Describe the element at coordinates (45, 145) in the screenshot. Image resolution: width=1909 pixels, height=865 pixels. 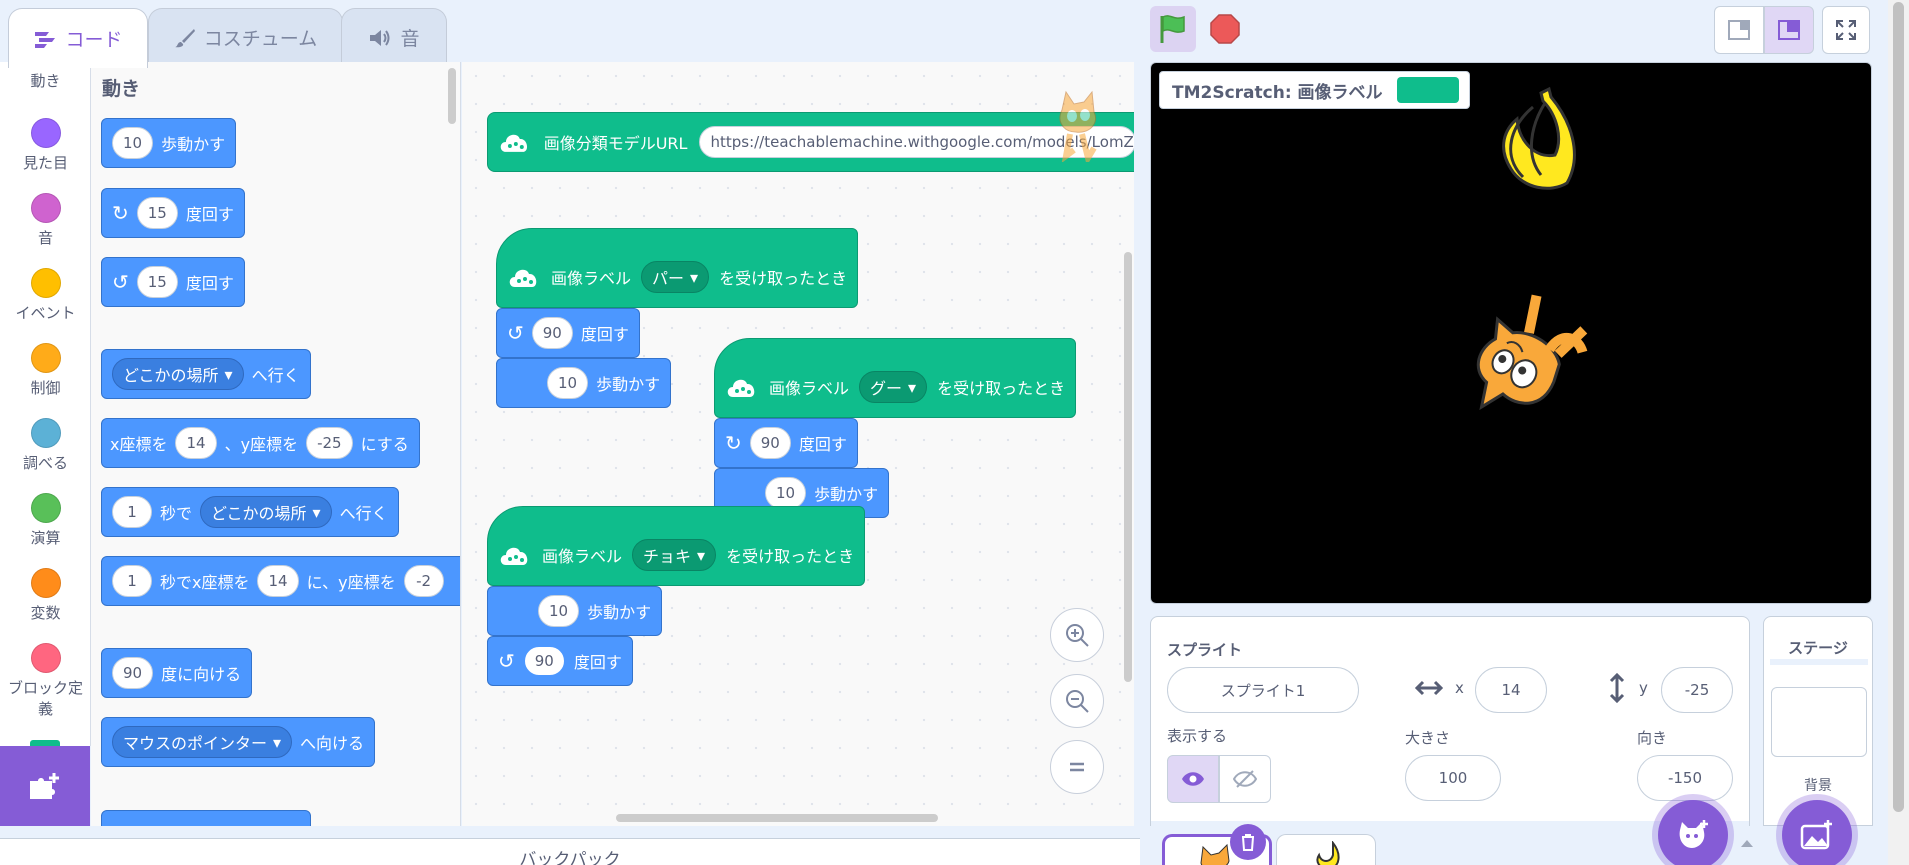
I see `category-looks: 見た目` at that location.